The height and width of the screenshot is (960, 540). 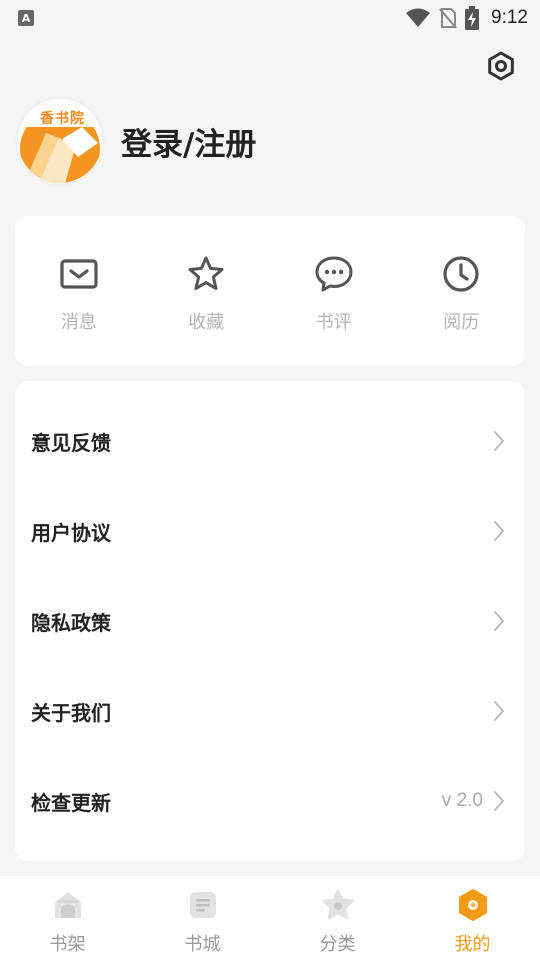 I want to click on nav-tab-bookshelf: 书架, so click(x=67, y=918).